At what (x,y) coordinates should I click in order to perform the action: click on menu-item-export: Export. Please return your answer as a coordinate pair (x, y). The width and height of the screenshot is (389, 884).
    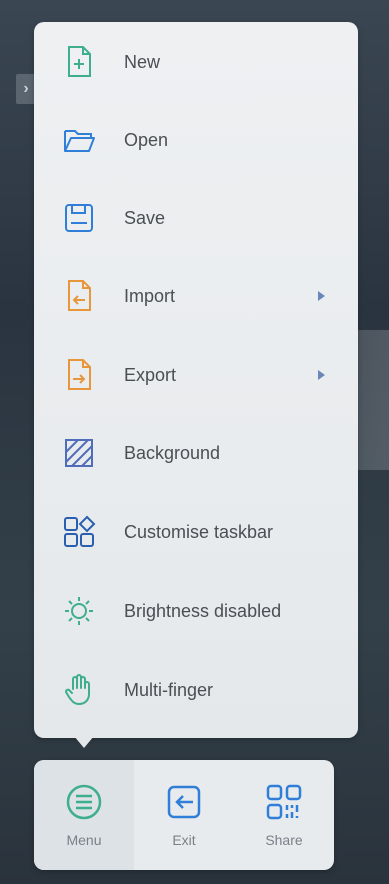
    Looking at the image, I should click on (196, 375).